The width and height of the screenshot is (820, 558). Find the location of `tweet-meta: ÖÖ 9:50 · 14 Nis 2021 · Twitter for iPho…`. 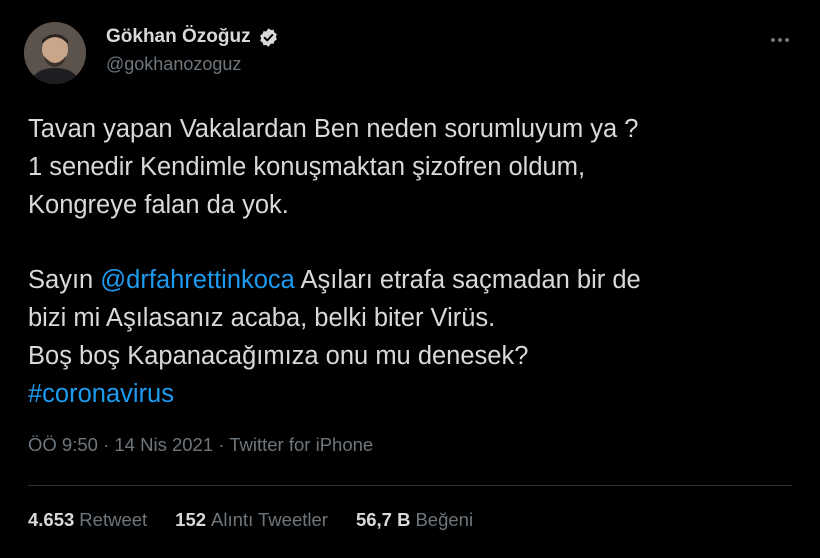

tweet-meta: ÖÖ 9:50 · 14 Nis 2021 · Twitter for iPho… is located at coordinates (200, 445).